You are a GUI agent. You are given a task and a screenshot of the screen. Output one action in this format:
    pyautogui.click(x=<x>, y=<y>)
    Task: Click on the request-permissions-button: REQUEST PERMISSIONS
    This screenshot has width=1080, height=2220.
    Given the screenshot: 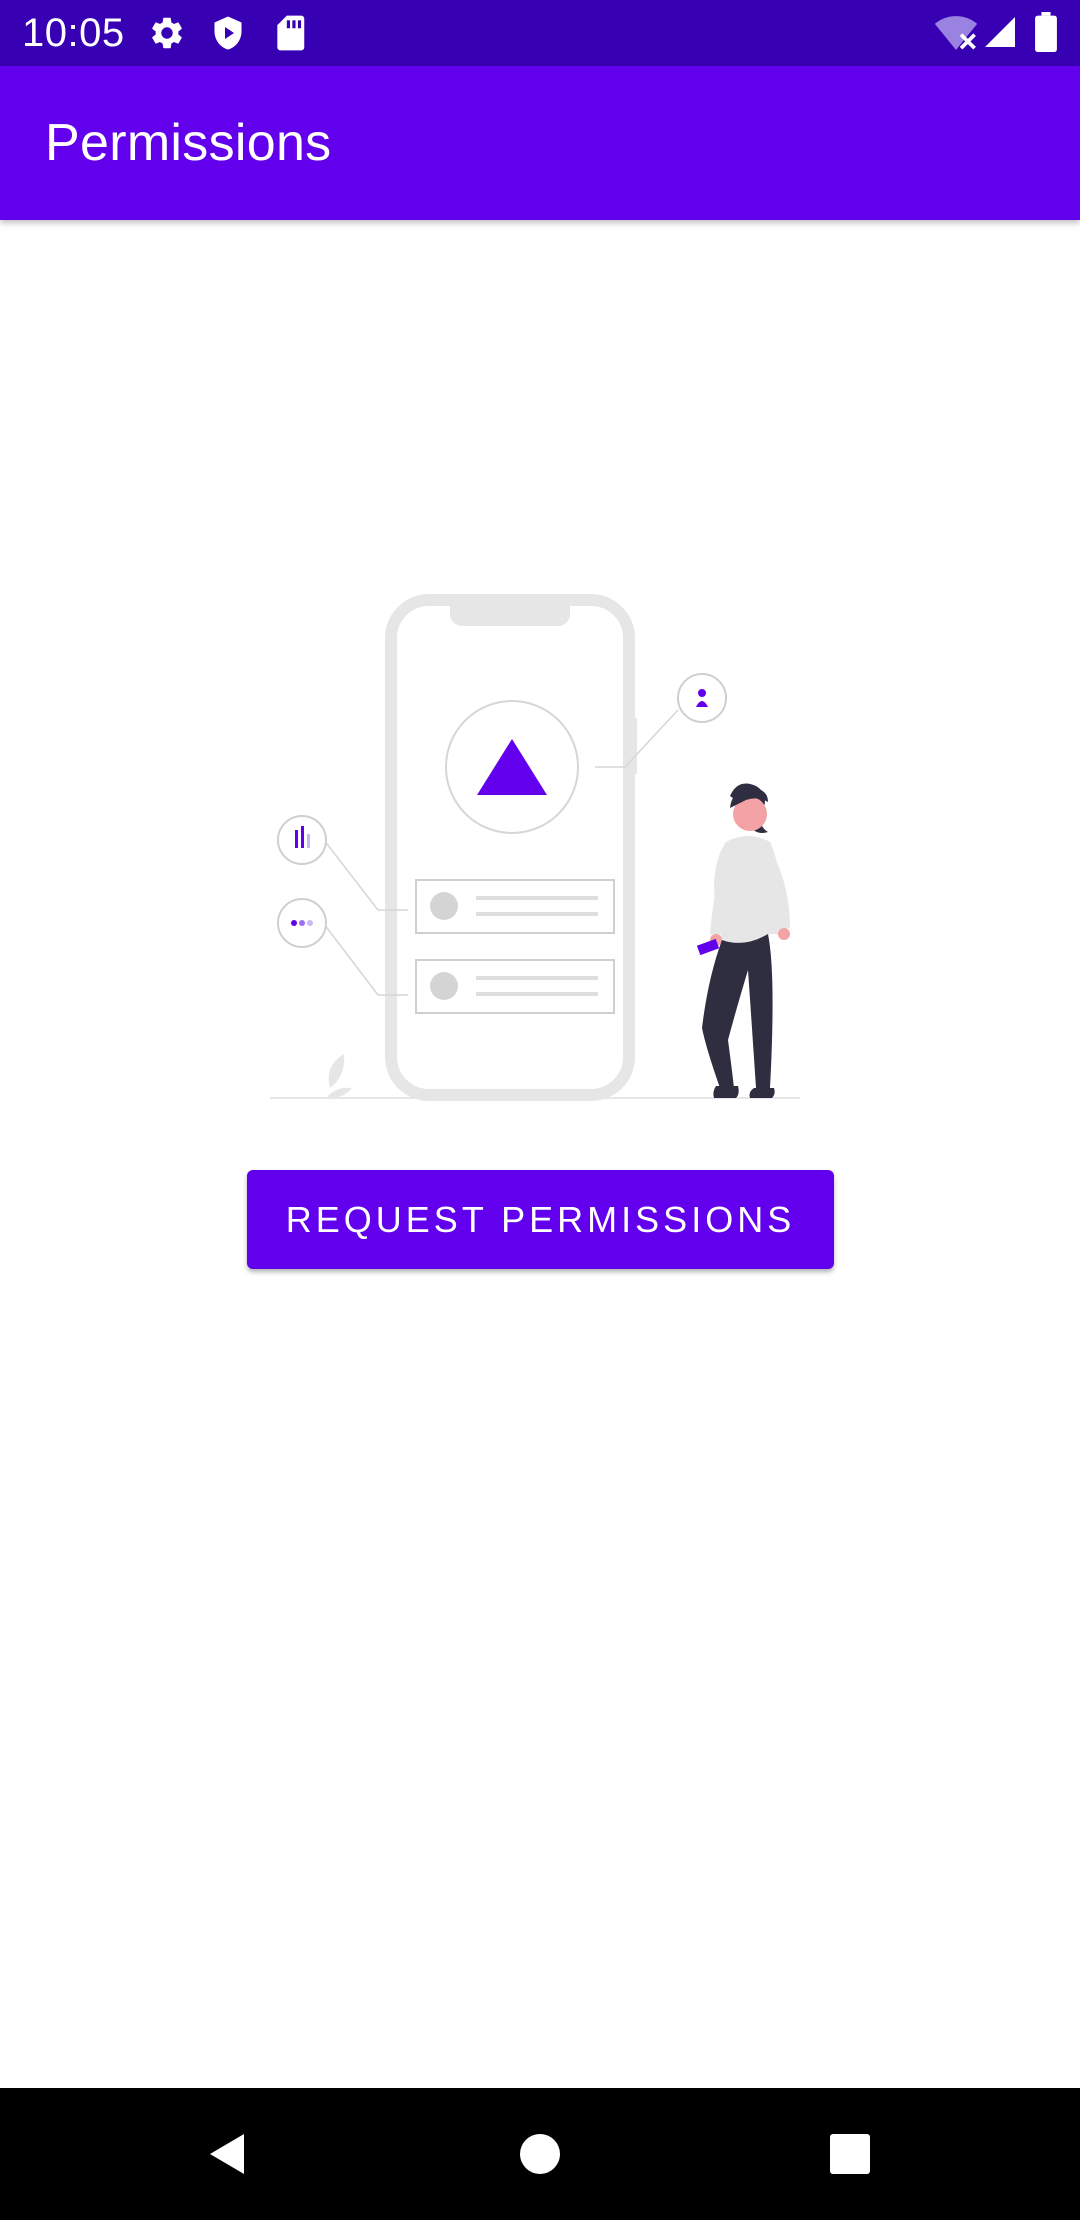 What is the action you would take?
    pyautogui.click(x=540, y=1219)
    